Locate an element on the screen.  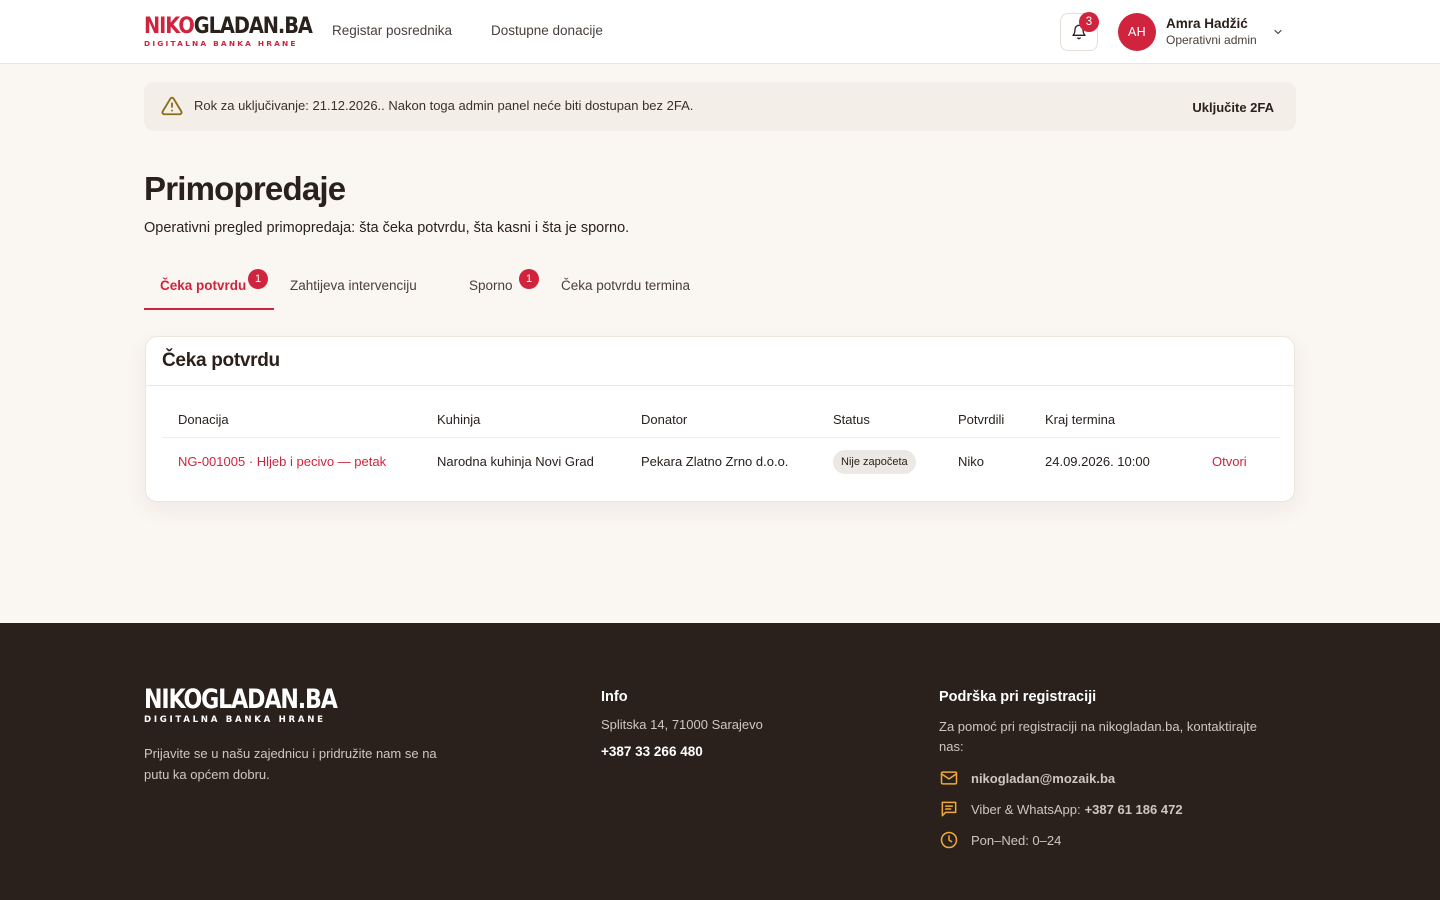
column-header-donacija: Donacija is located at coordinates (203, 419).